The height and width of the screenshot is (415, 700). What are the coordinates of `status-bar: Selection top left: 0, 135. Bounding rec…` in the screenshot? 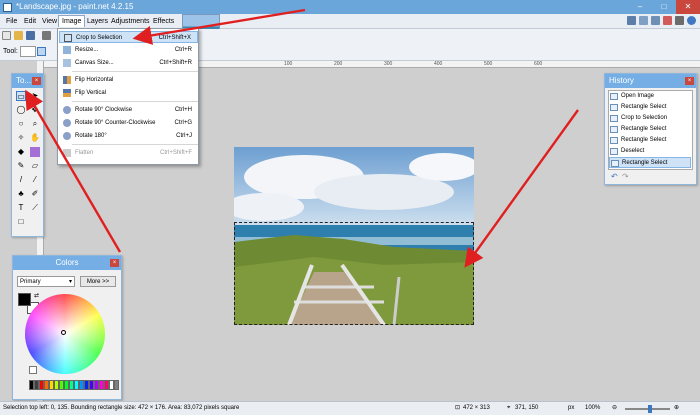 It's located at (350, 408).